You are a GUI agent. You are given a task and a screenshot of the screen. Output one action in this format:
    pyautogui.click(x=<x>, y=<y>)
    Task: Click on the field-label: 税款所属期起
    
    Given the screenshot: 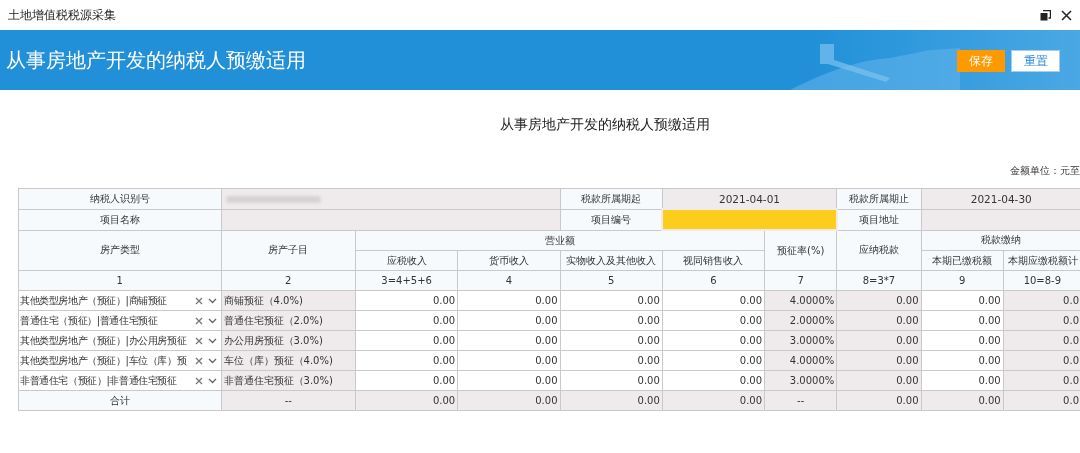 What is the action you would take?
    pyautogui.click(x=611, y=198)
    